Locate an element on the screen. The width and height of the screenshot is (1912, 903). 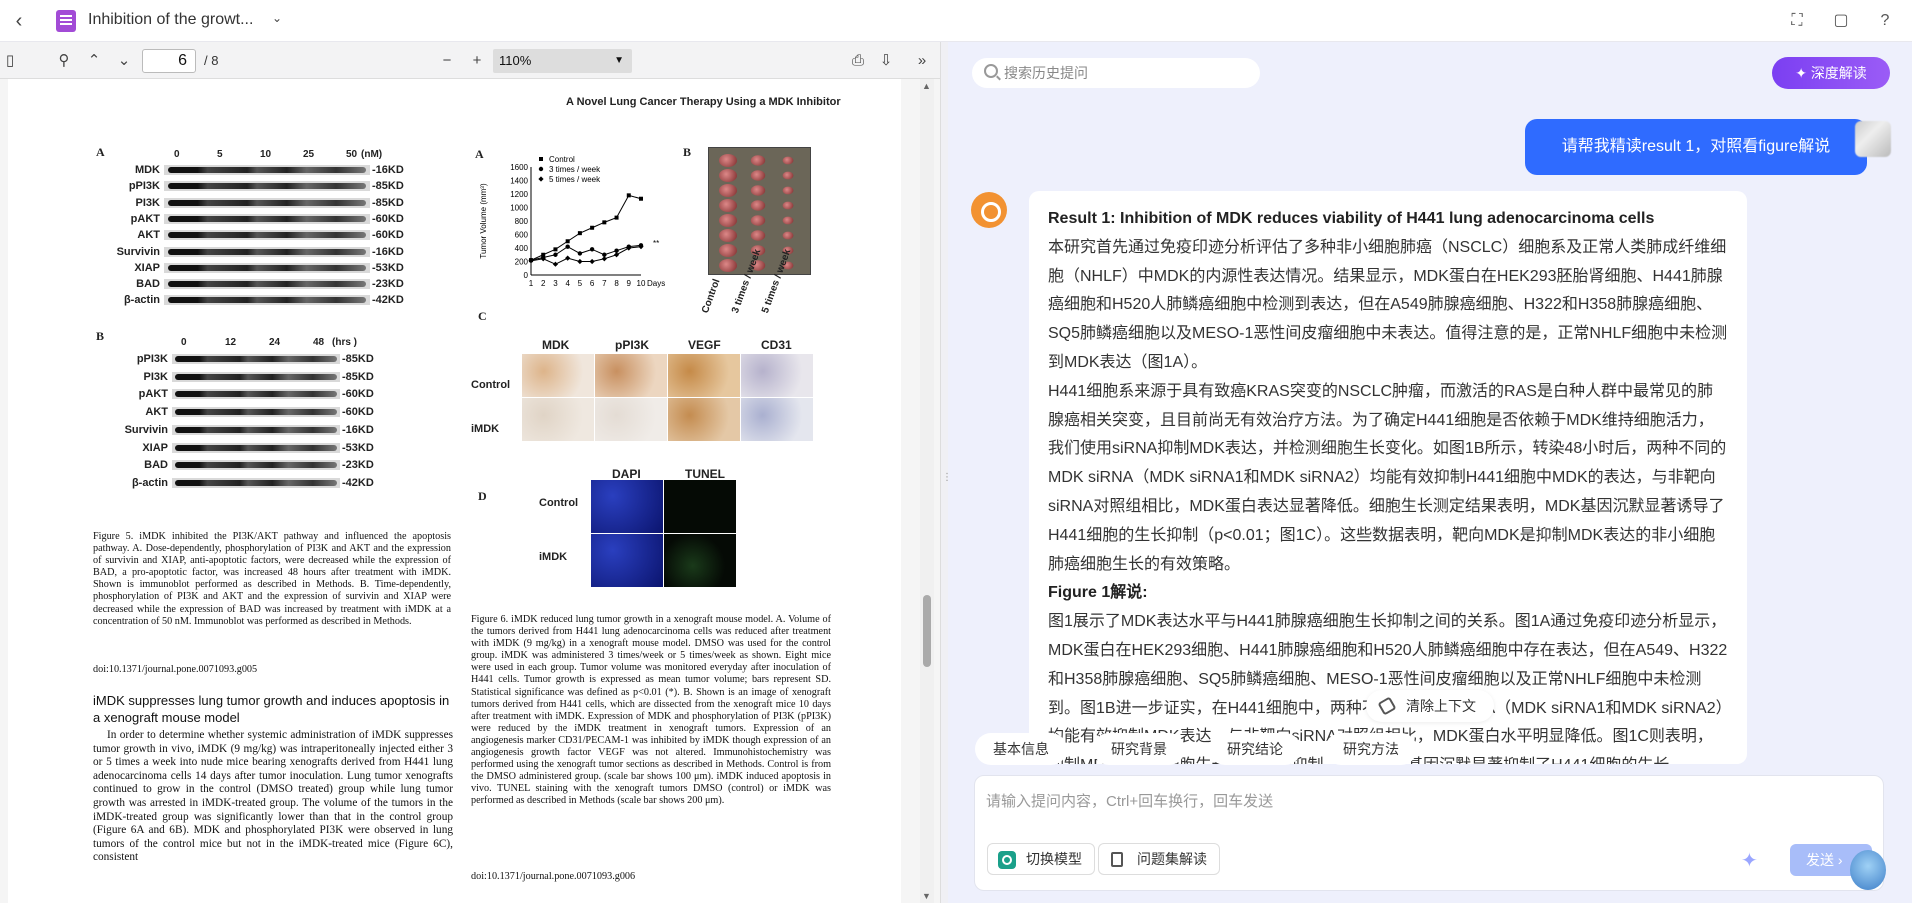
fig6c-col-label: VEGF is located at coordinates (704, 345).